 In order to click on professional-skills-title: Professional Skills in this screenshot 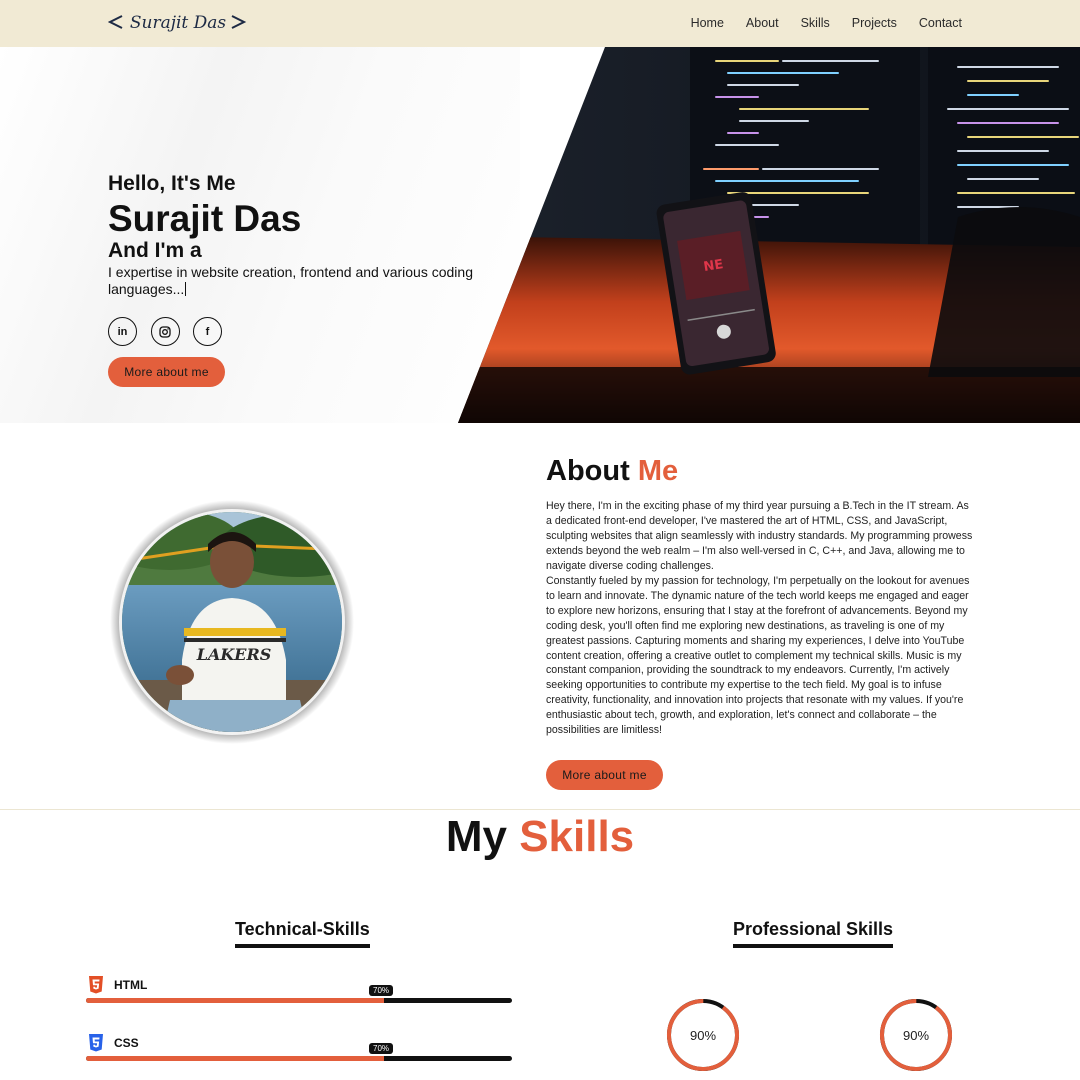, I will do `click(813, 933)`.